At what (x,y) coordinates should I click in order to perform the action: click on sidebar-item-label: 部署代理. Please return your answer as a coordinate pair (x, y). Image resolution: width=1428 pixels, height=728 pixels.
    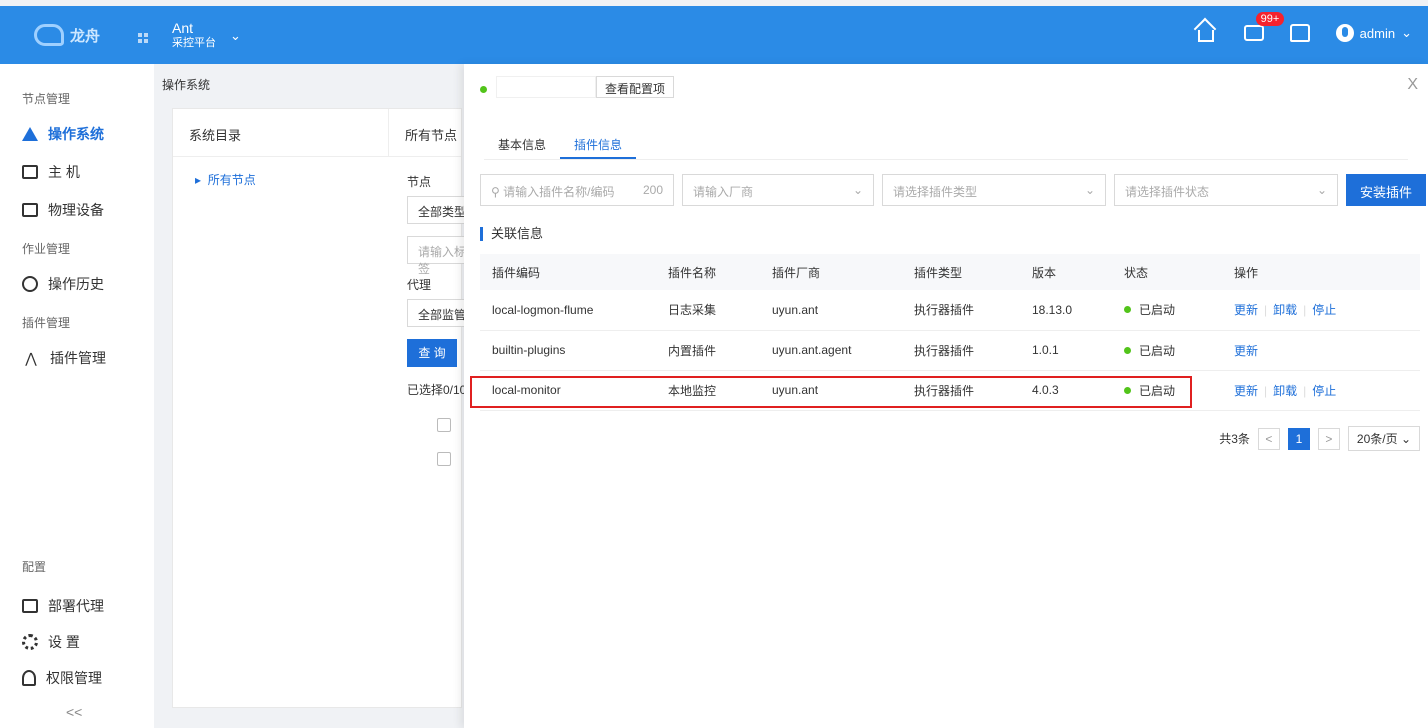
    Looking at the image, I should click on (76, 606).